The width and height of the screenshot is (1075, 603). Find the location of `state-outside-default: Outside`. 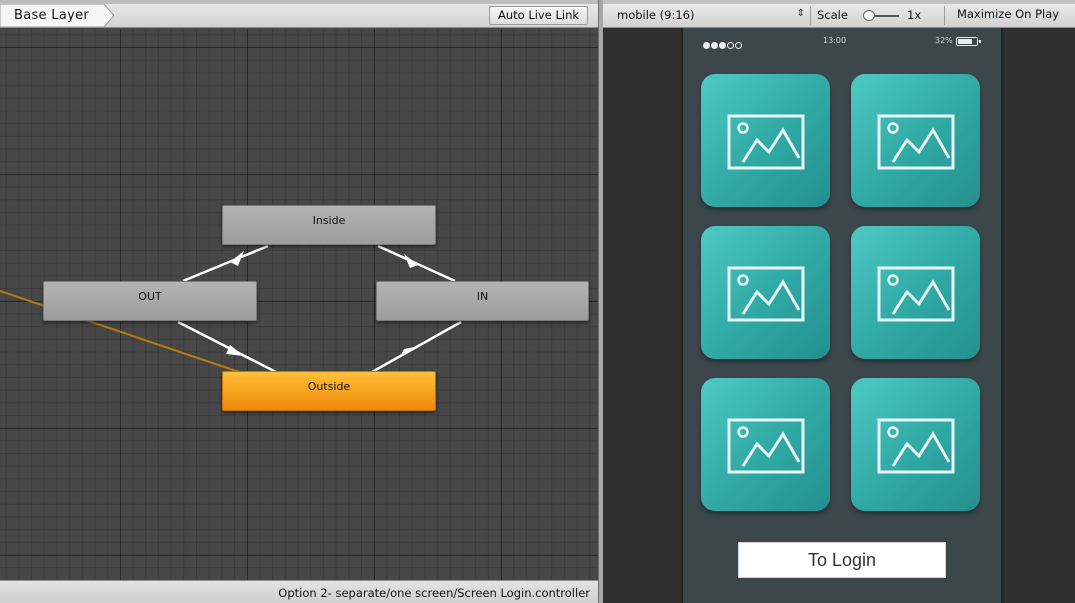

state-outside-default: Outside is located at coordinates (329, 391).